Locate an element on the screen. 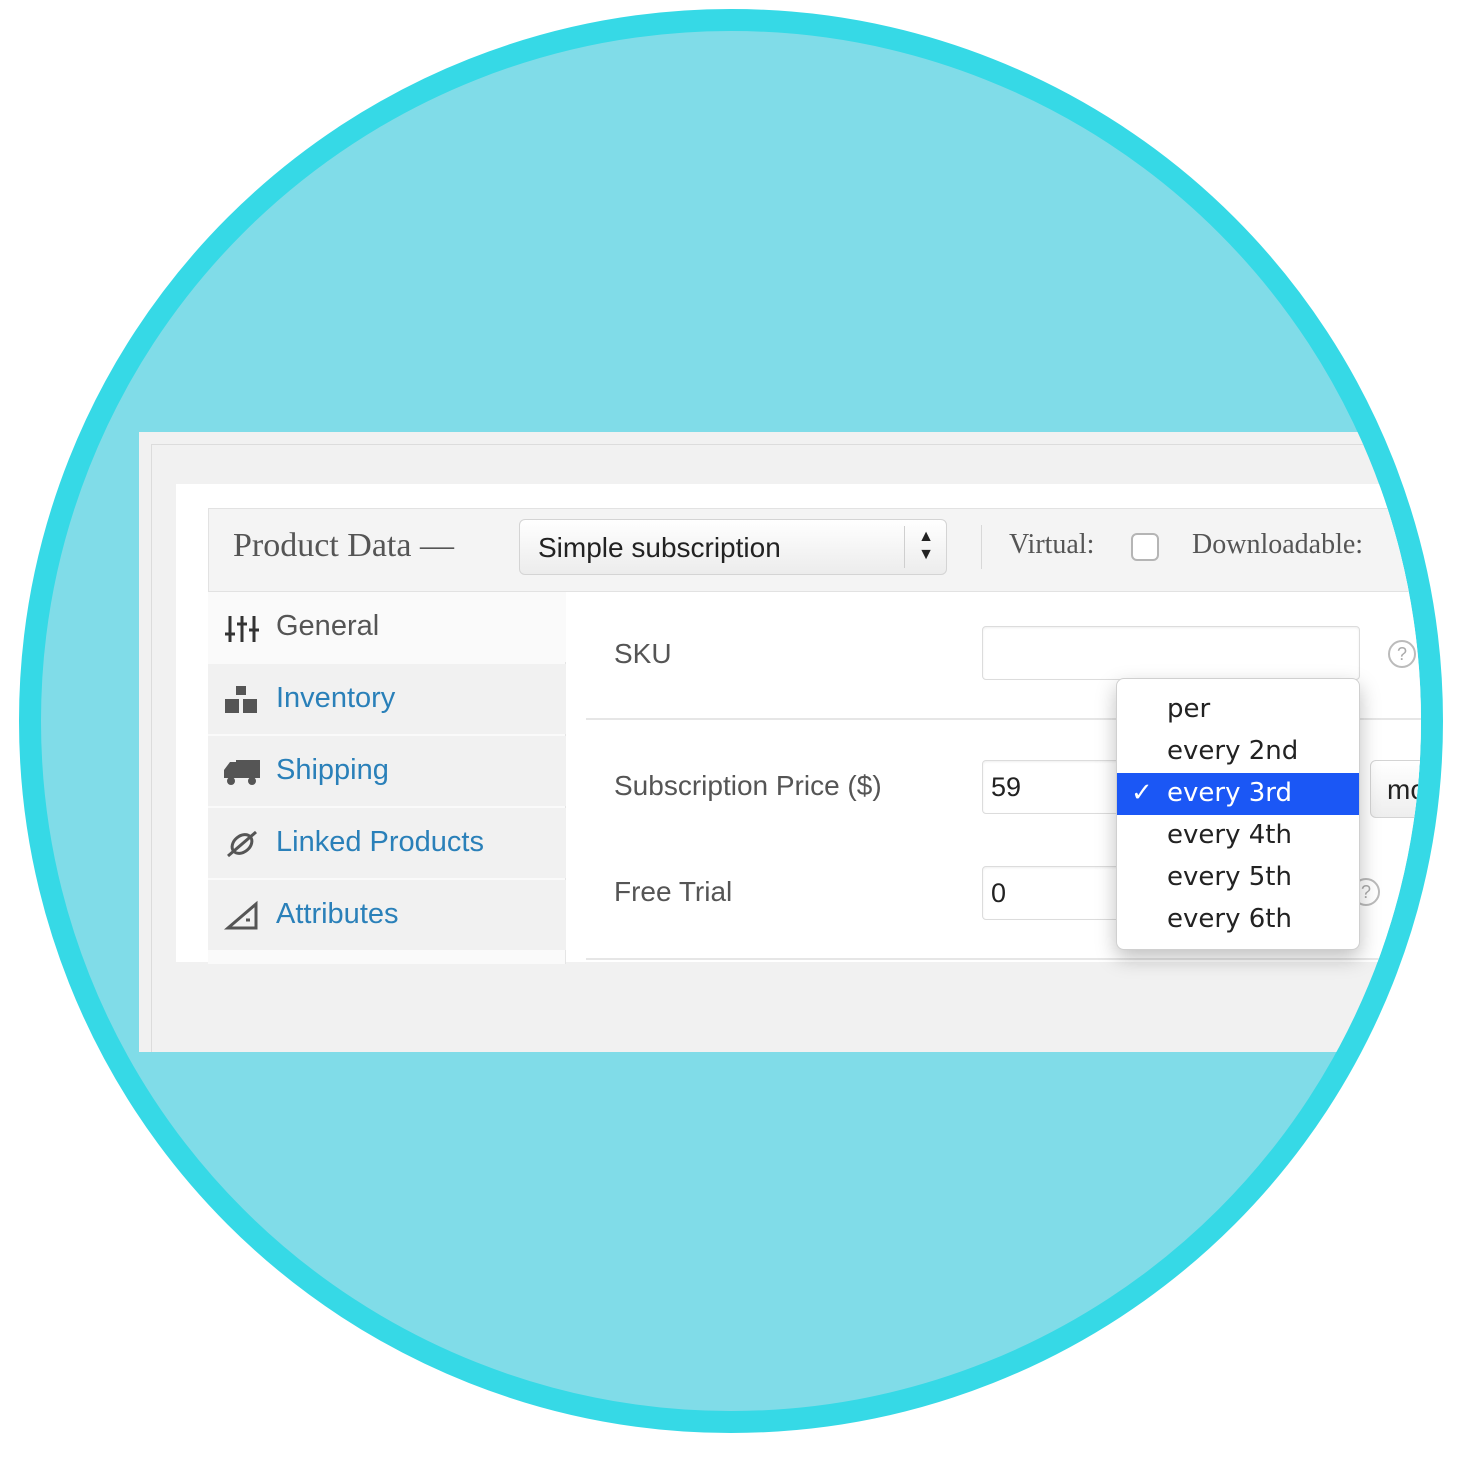 The width and height of the screenshot is (1458, 1458). price-label: Subscription Price ($) is located at coordinates (748, 785).